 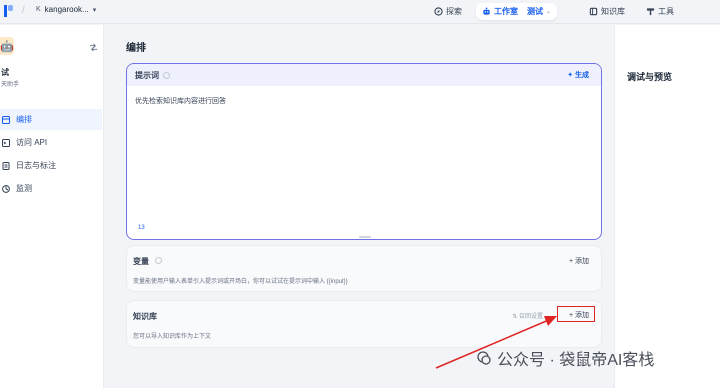 What do you see at coordinates (38, 9) in the screenshot?
I see `workspace-badge: K` at bounding box center [38, 9].